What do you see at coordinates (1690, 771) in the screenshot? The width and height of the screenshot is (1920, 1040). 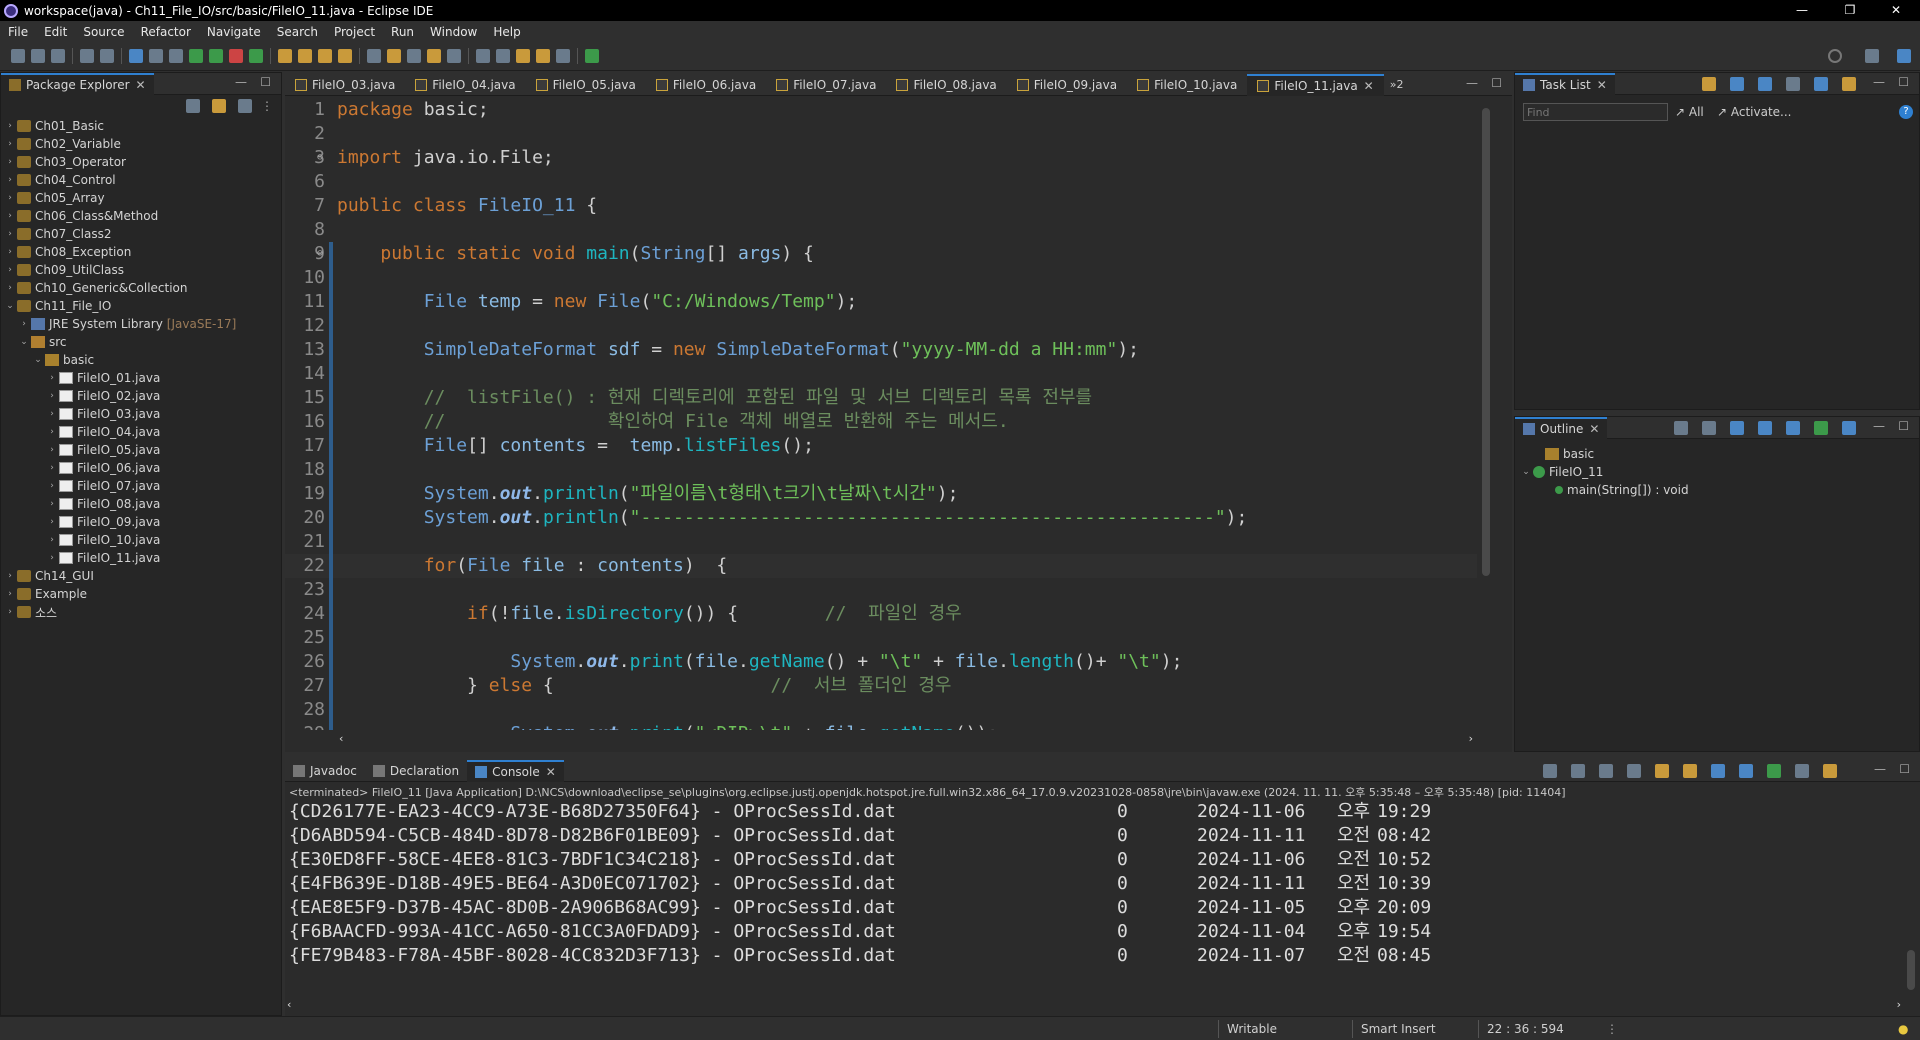 I see `word-wrap-icon` at bounding box center [1690, 771].